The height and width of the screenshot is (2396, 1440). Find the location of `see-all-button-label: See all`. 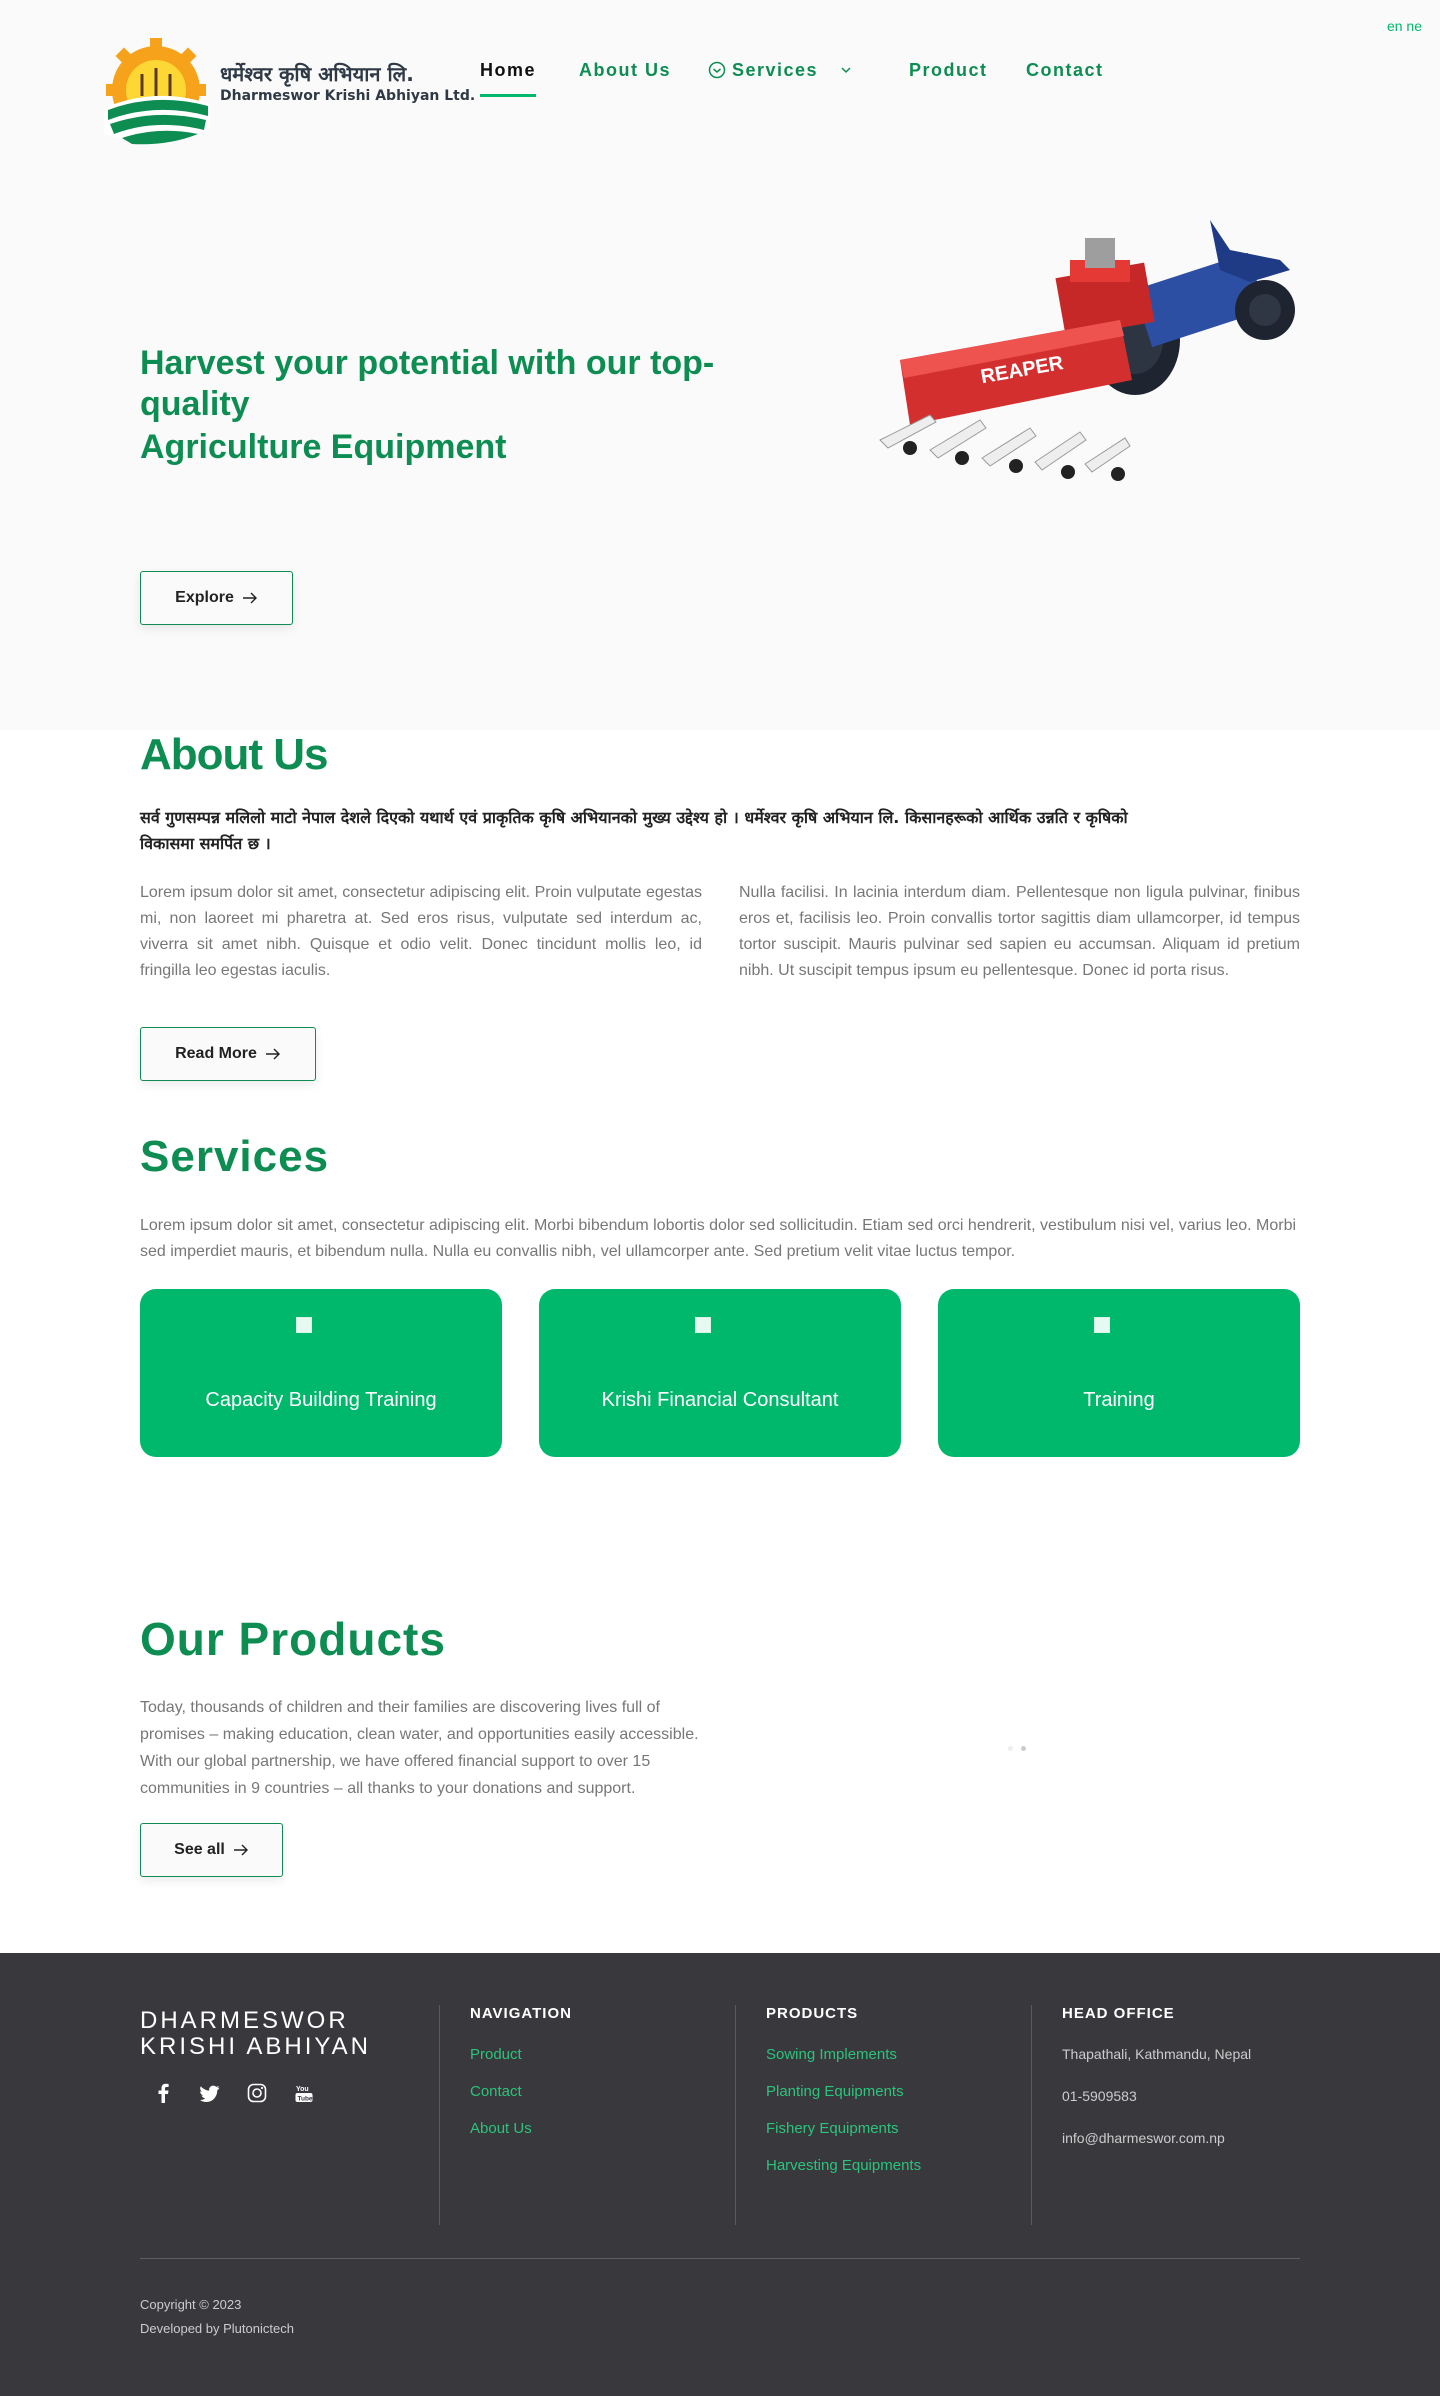

see-all-button-label: See all is located at coordinates (199, 1849).